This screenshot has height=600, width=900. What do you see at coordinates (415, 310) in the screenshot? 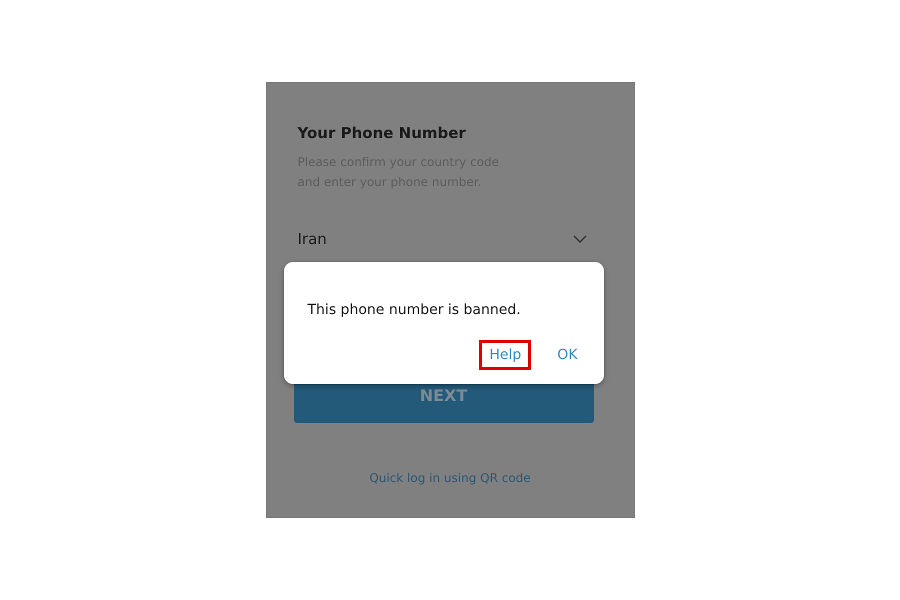
I see `dialog-message: This phone number is banned.` at bounding box center [415, 310].